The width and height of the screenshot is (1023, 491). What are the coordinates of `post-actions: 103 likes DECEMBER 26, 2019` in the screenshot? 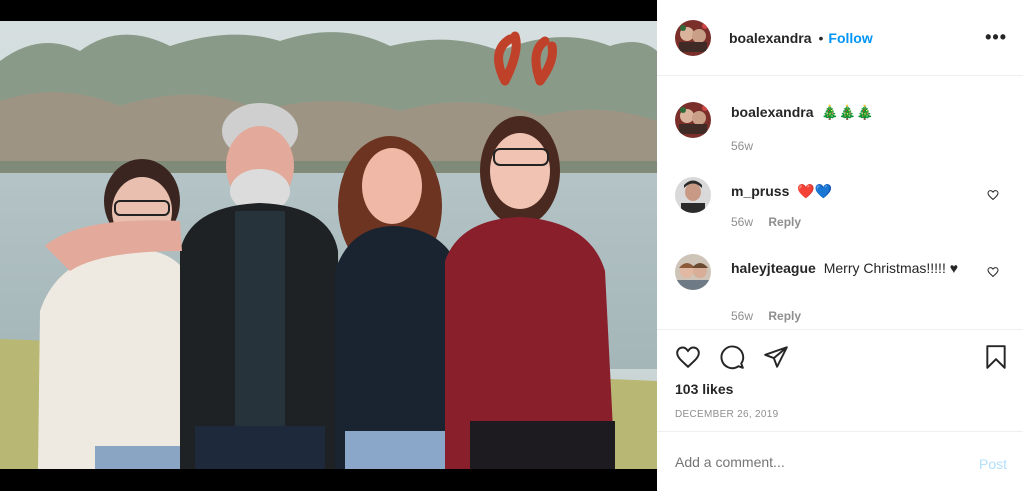 It's located at (840, 380).